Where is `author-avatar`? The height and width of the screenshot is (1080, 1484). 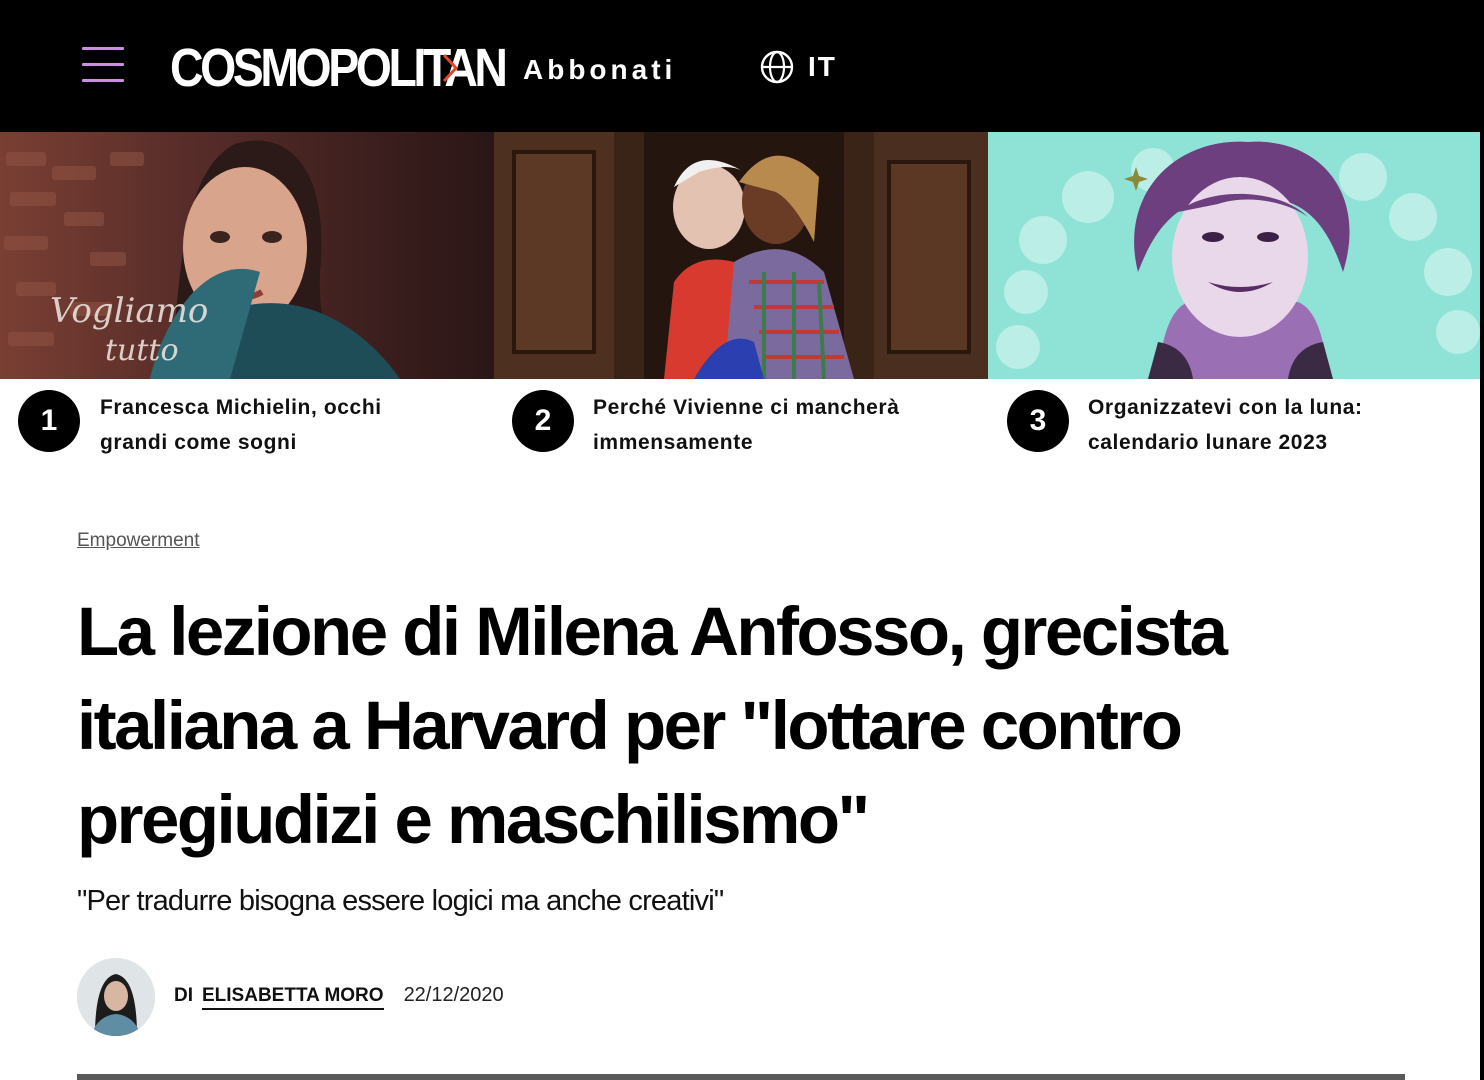
author-avatar is located at coordinates (116, 997).